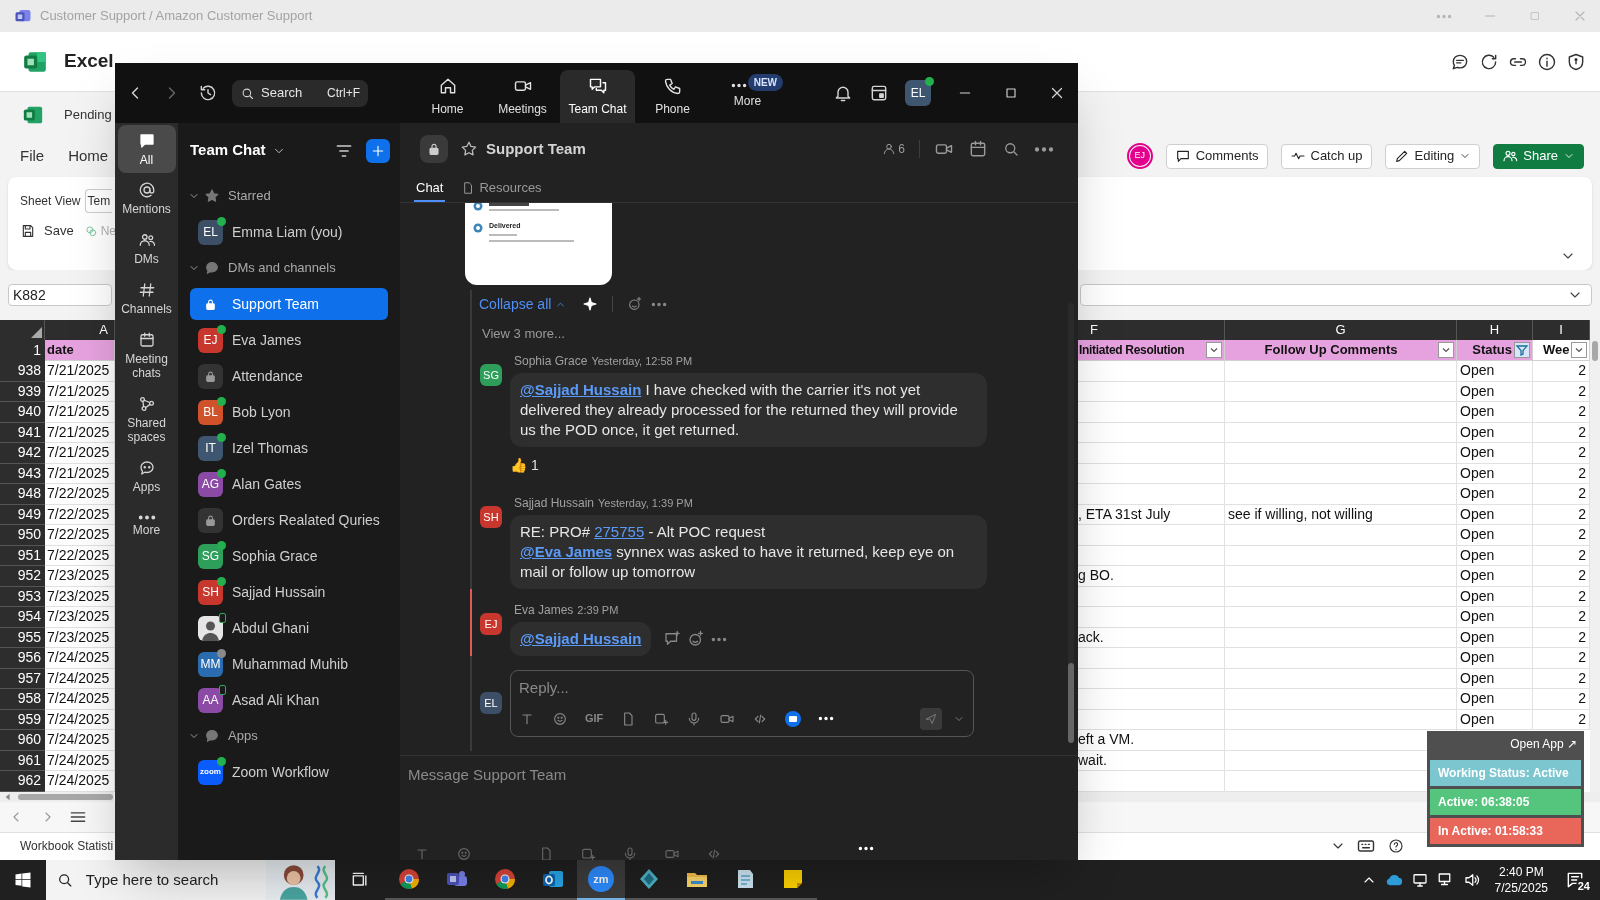 Image resolution: width=1600 pixels, height=900 pixels. What do you see at coordinates (88, 115) in the screenshot?
I see `document-name: Pending` at bounding box center [88, 115].